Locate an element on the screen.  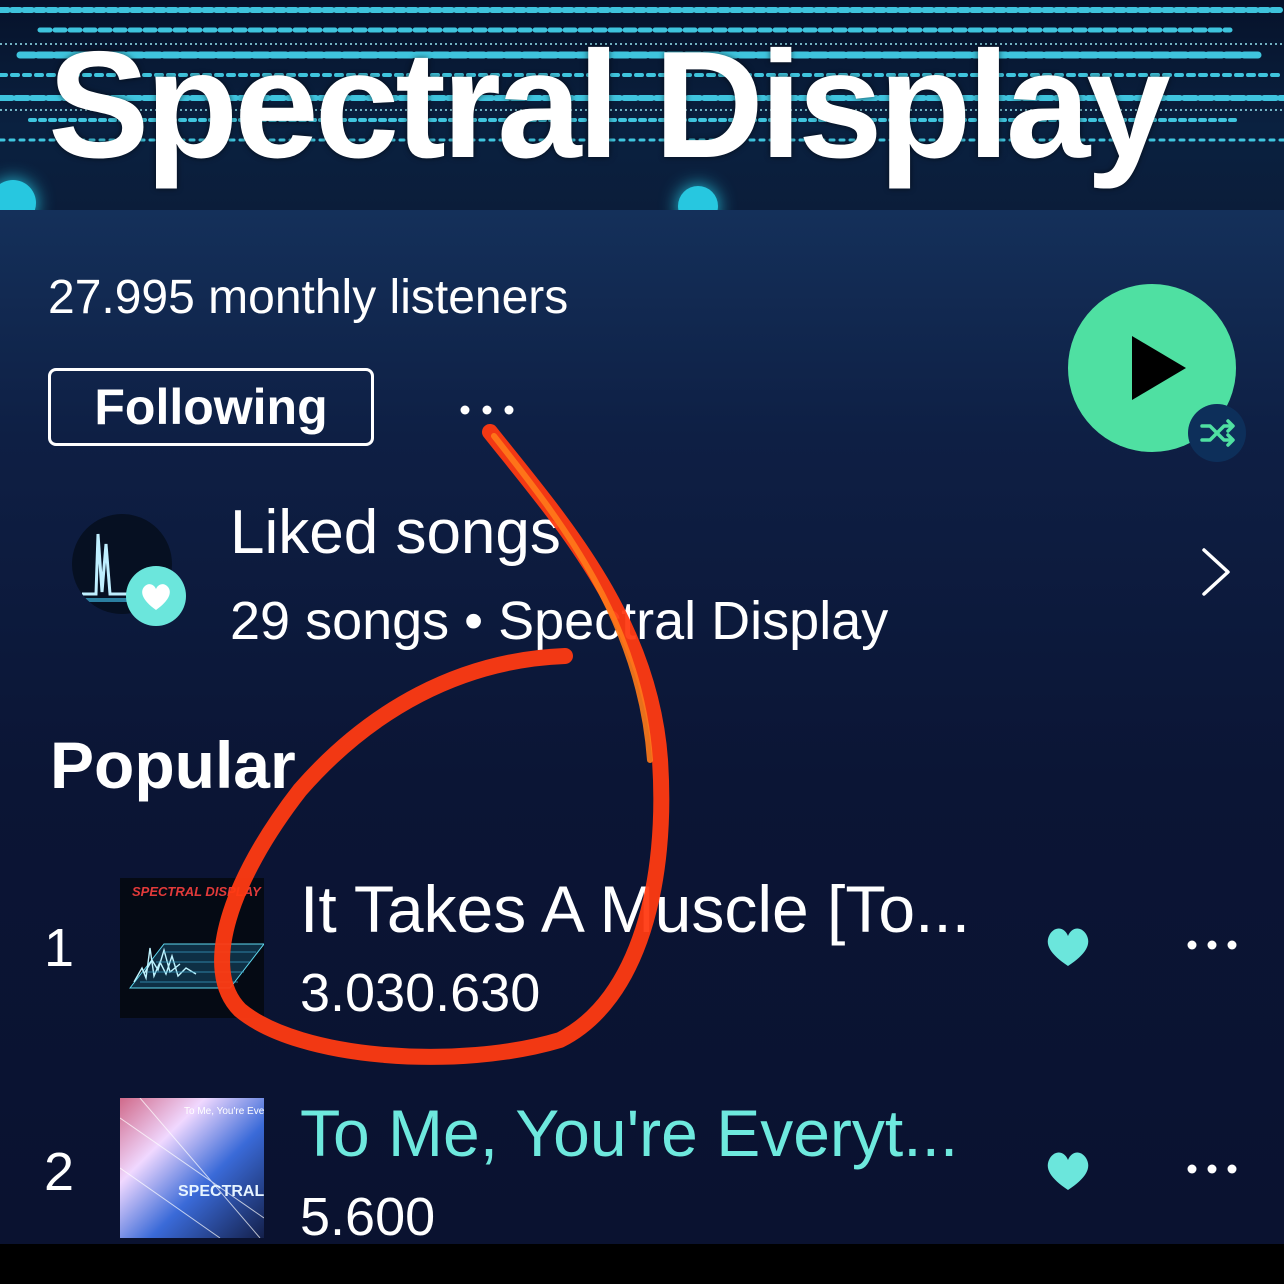
track-play-count: 3.030.630 is located at coordinates (420, 993).